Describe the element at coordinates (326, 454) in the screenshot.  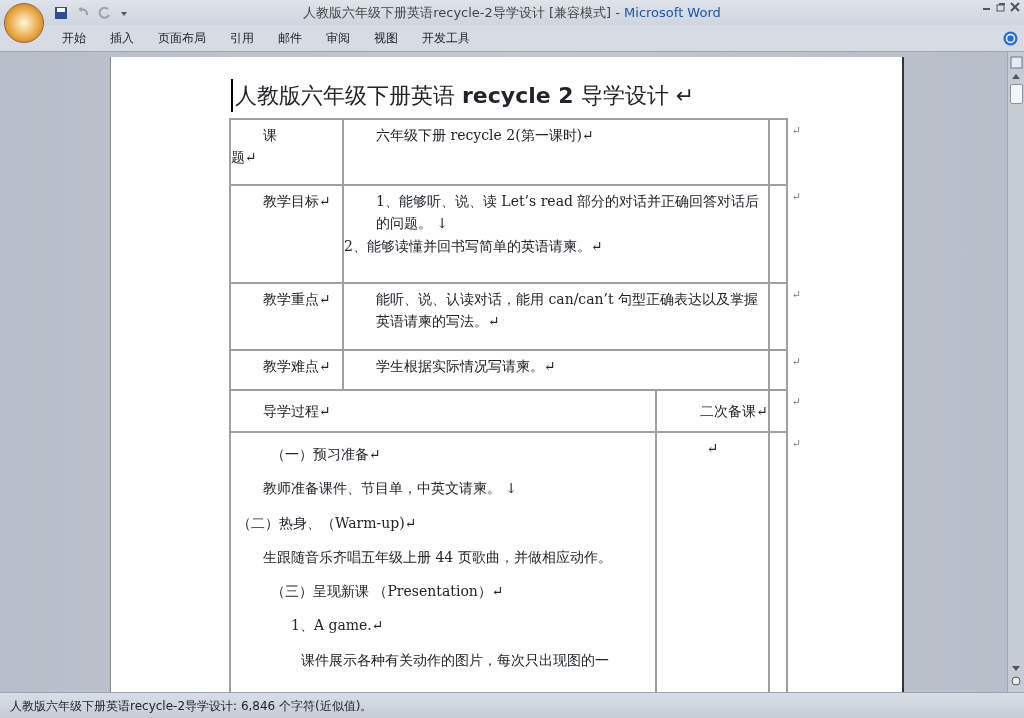
I see `process-text: （一）预习准备↵` at that location.